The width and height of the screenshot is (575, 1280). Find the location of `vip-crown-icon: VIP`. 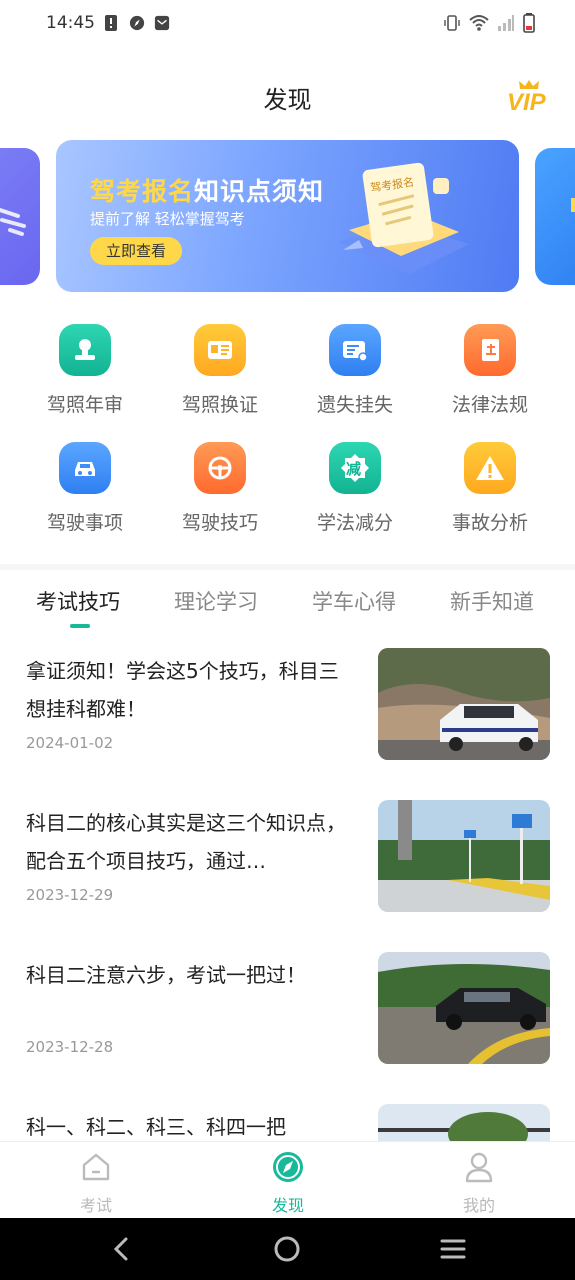

vip-crown-icon: VIP is located at coordinates (528, 96).